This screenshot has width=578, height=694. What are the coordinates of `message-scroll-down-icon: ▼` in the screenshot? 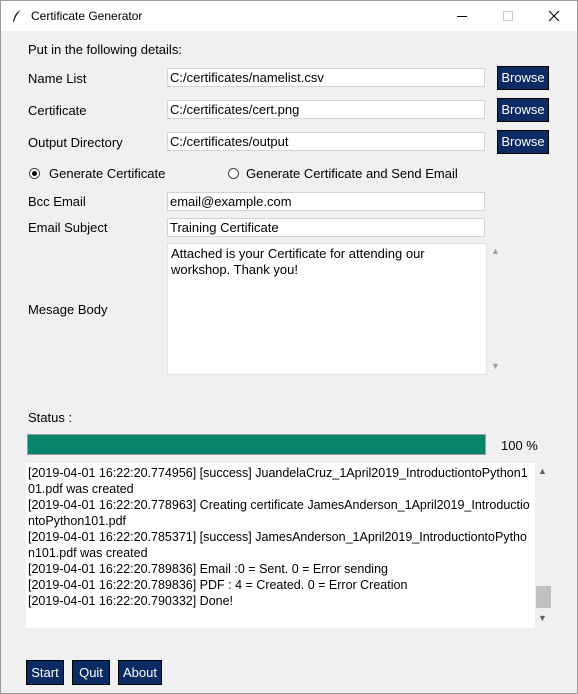 It's located at (495, 366).